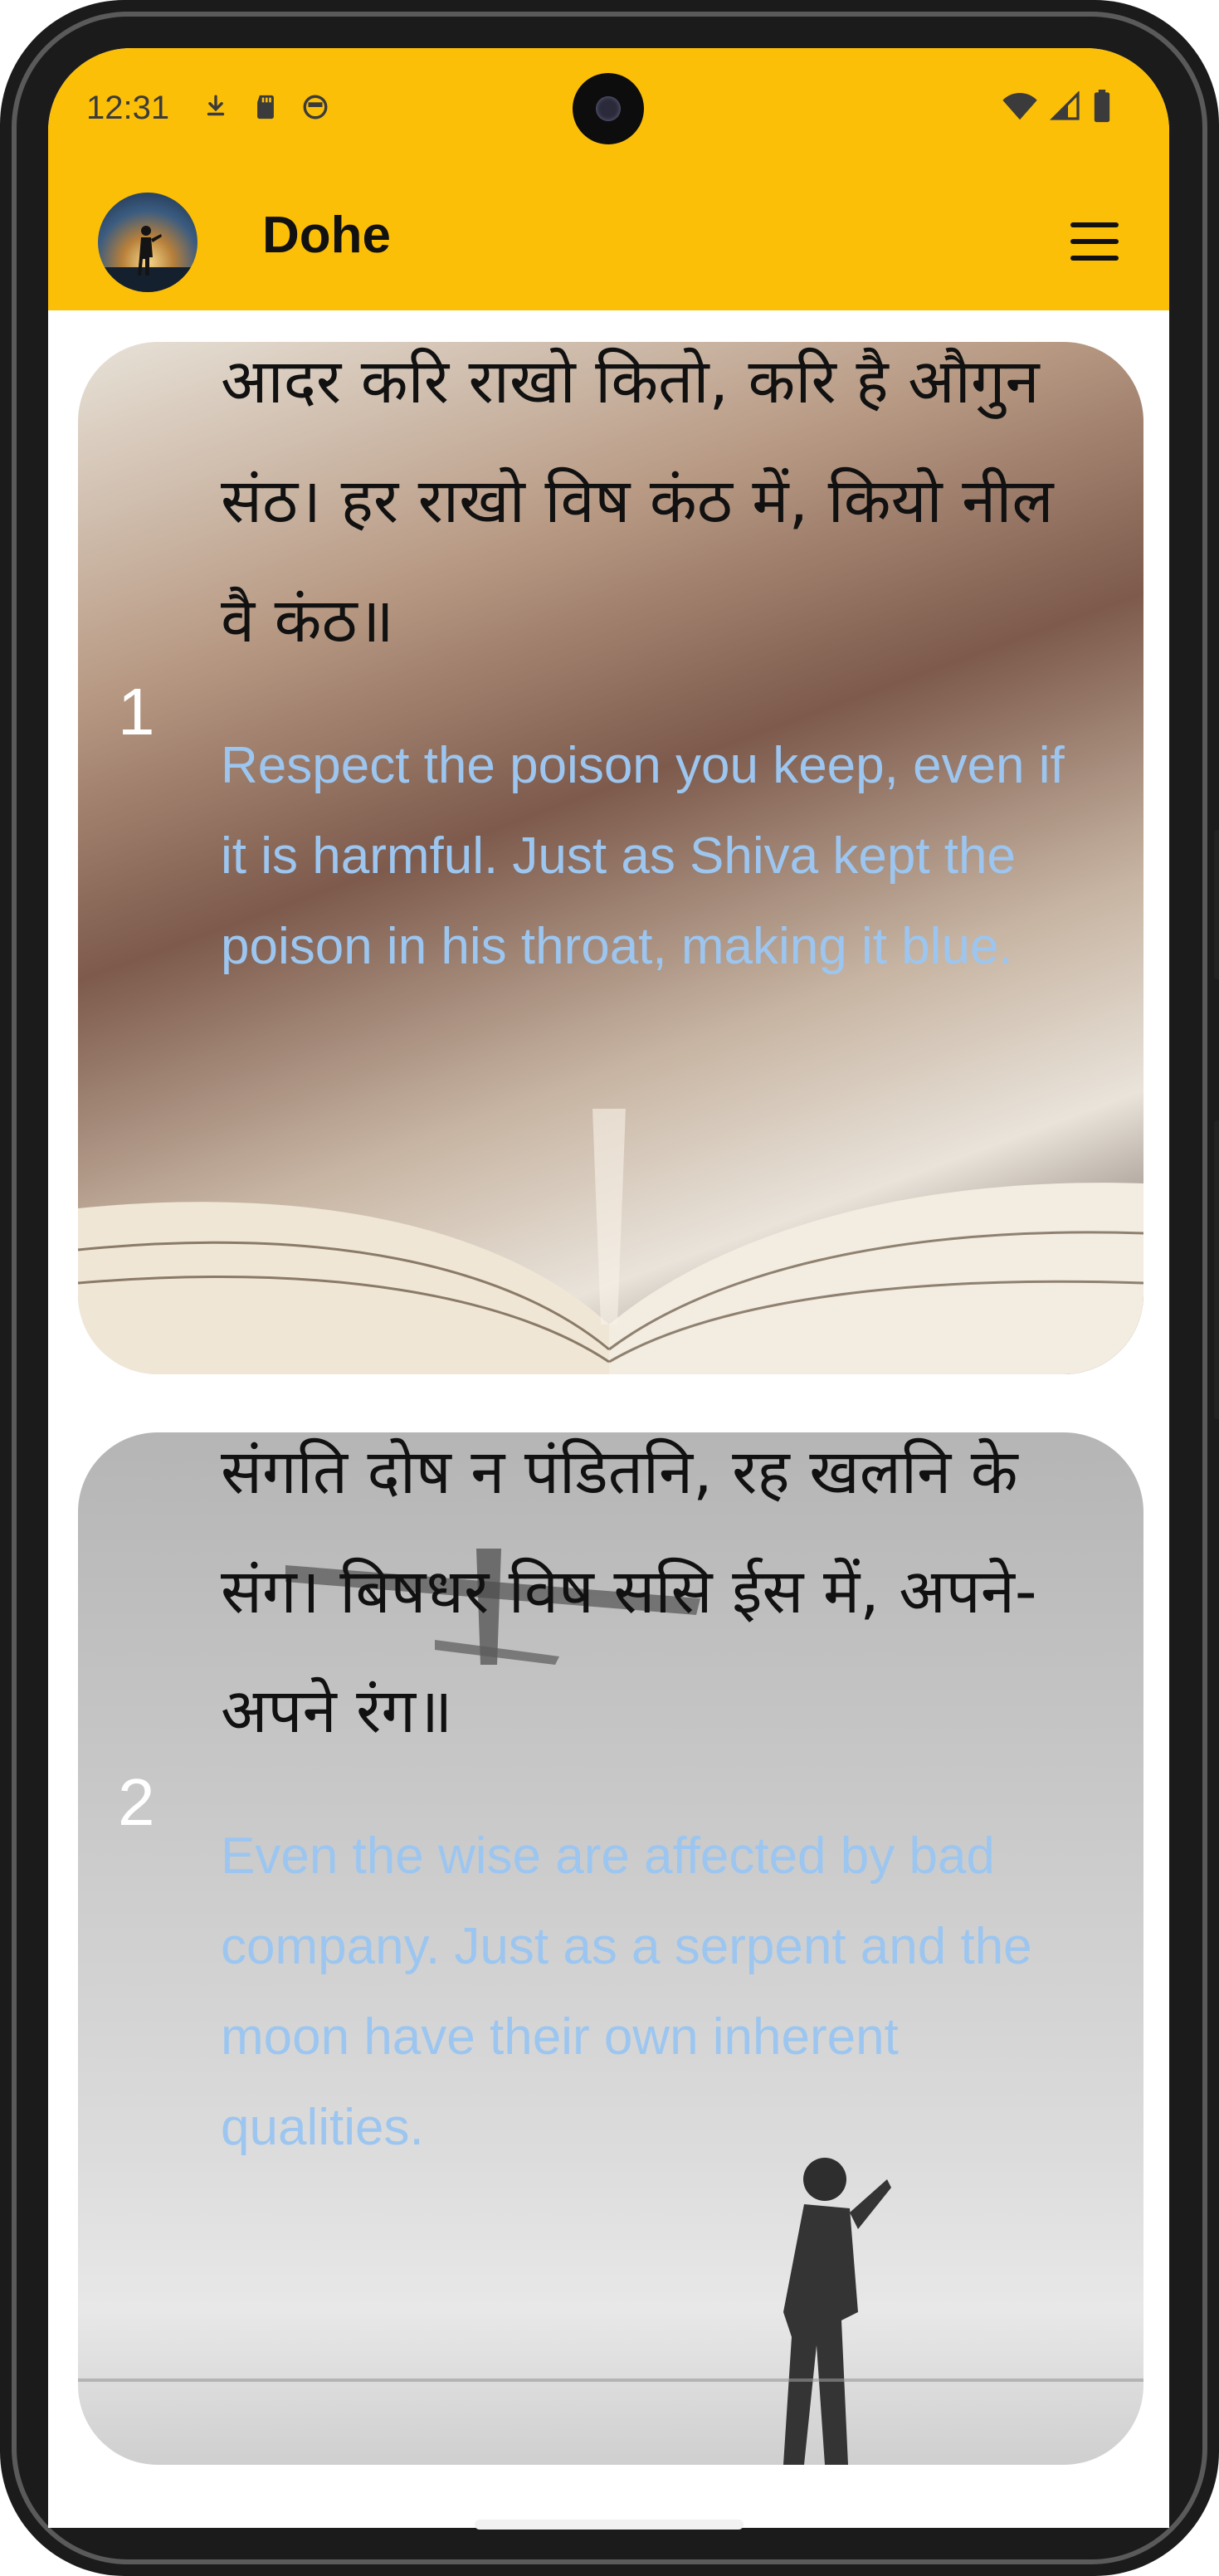 The width and height of the screenshot is (1219, 2576). I want to click on home-gesture-bar, so click(609, 2525).